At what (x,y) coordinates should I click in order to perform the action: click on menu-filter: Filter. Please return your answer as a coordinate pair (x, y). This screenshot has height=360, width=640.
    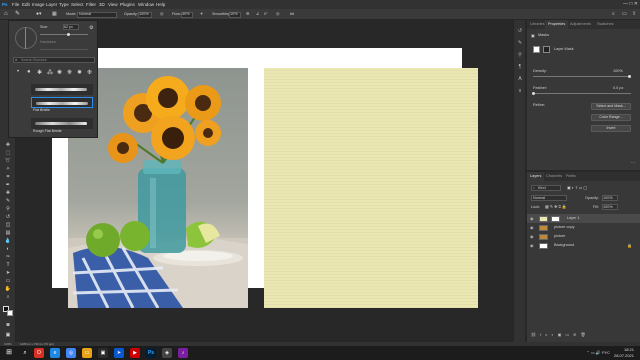
    Looking at the image, I should click on (91, 4).